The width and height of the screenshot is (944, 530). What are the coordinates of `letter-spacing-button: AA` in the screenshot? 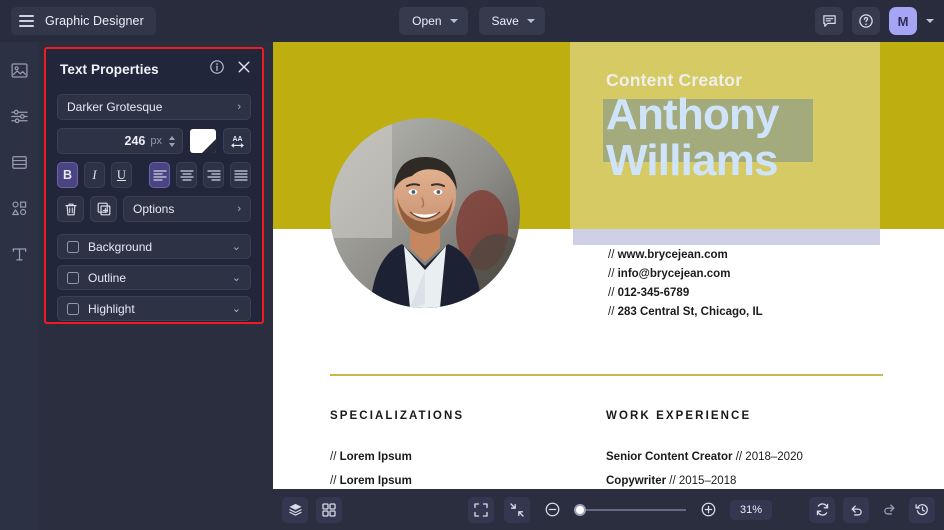 It's located at (237, 141).